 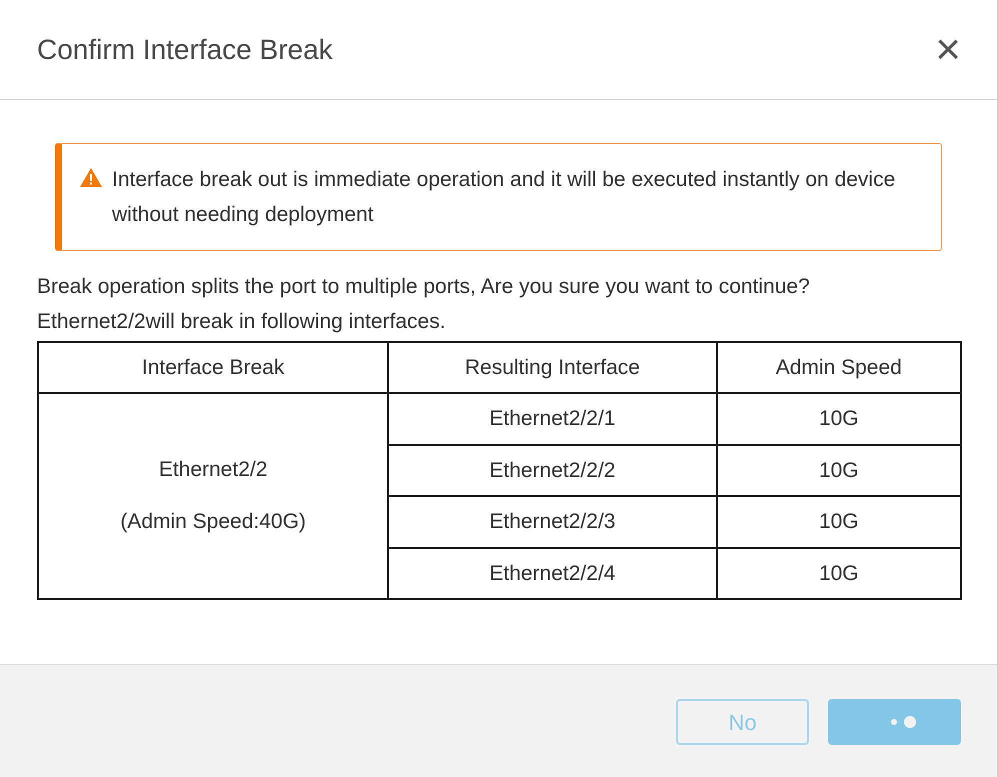 What do you see at coordinates (91, 177) in the screenshot?
I see `warning-icon` at bounding box center [91, 177].